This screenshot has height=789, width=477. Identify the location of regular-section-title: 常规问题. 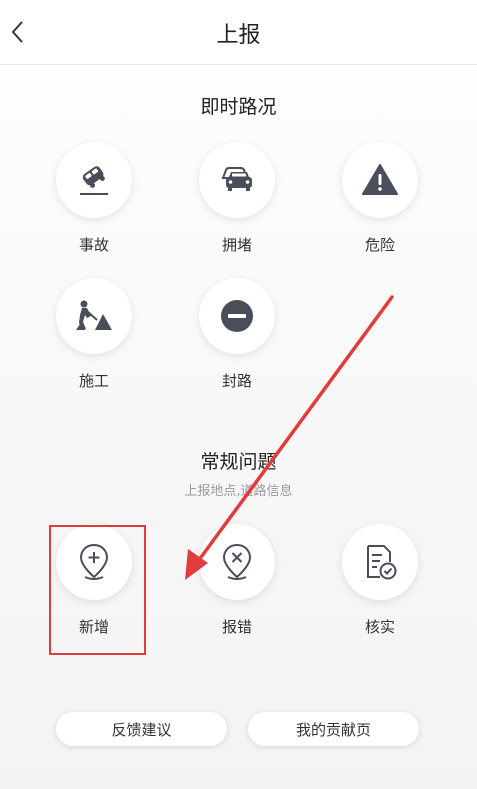
(238, 462).